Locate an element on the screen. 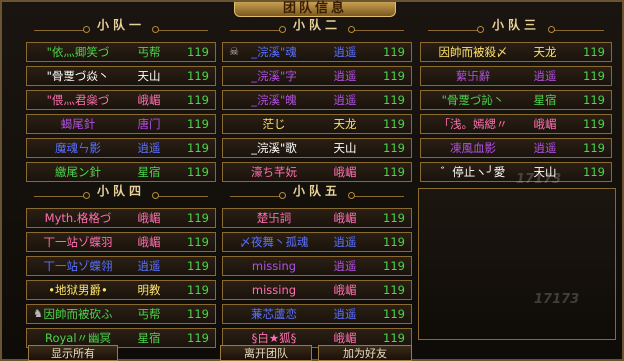 Image resolution: width=624 pixels, height=361 pixels. member-name: 「浅。嫣緦〃 is located at coordinates (473, 124).